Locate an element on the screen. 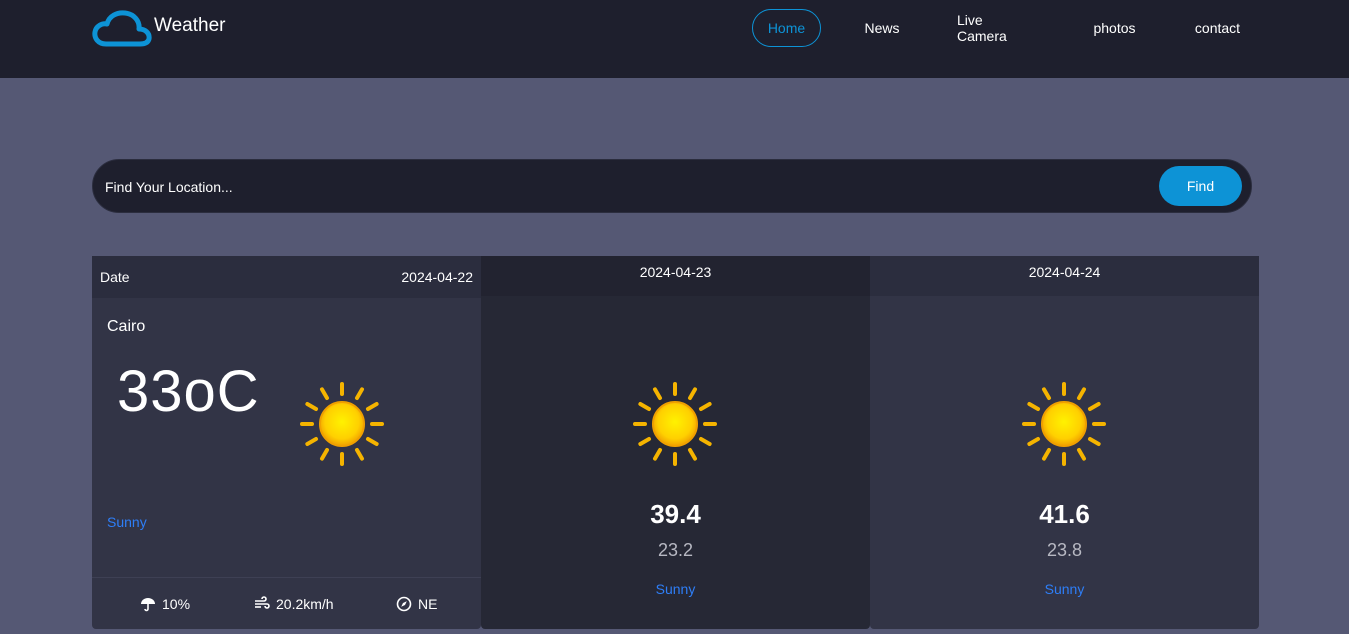  direction-value: NE is located at coordinates (428, 604).